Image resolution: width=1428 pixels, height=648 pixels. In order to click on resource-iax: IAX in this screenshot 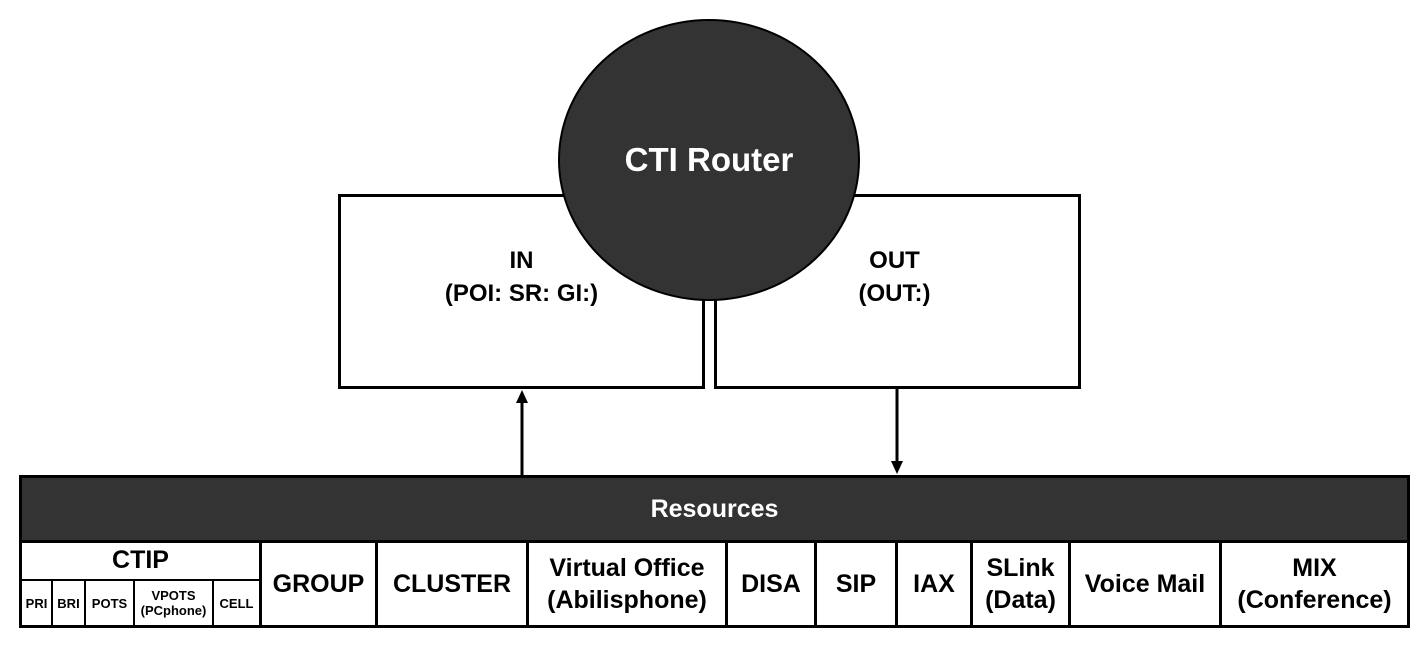, I will do `click(934, 584)`.